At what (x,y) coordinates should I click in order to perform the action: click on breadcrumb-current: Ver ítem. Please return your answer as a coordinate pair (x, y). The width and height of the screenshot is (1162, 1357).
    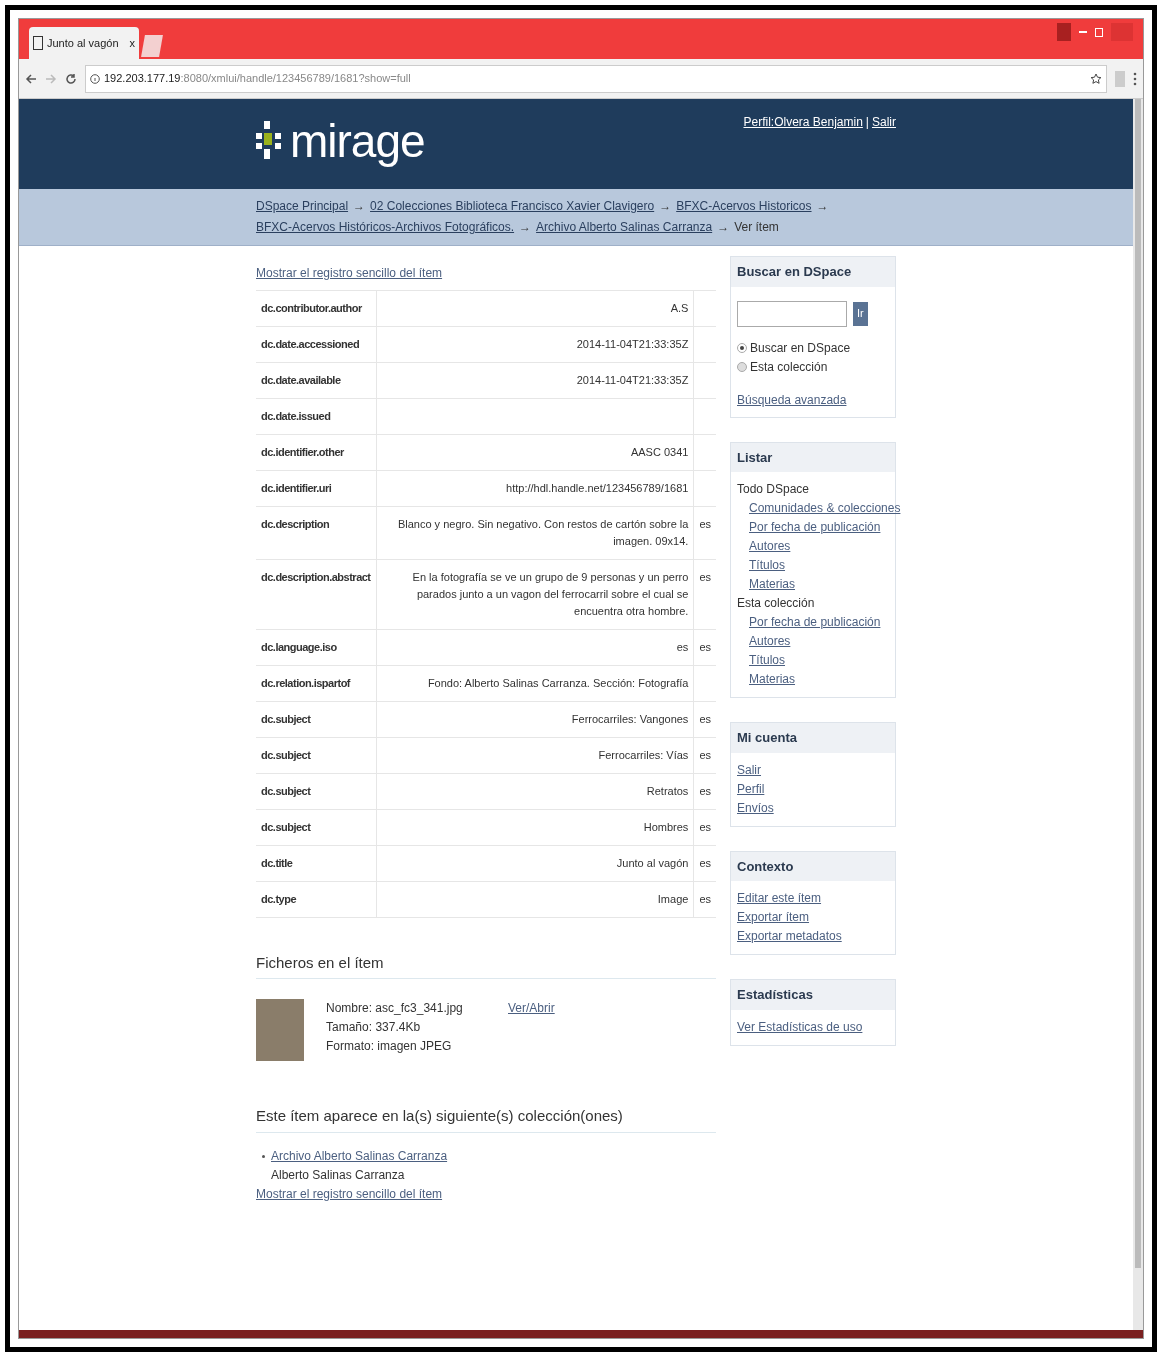
    Looking at the image, I should click on (756, 227).